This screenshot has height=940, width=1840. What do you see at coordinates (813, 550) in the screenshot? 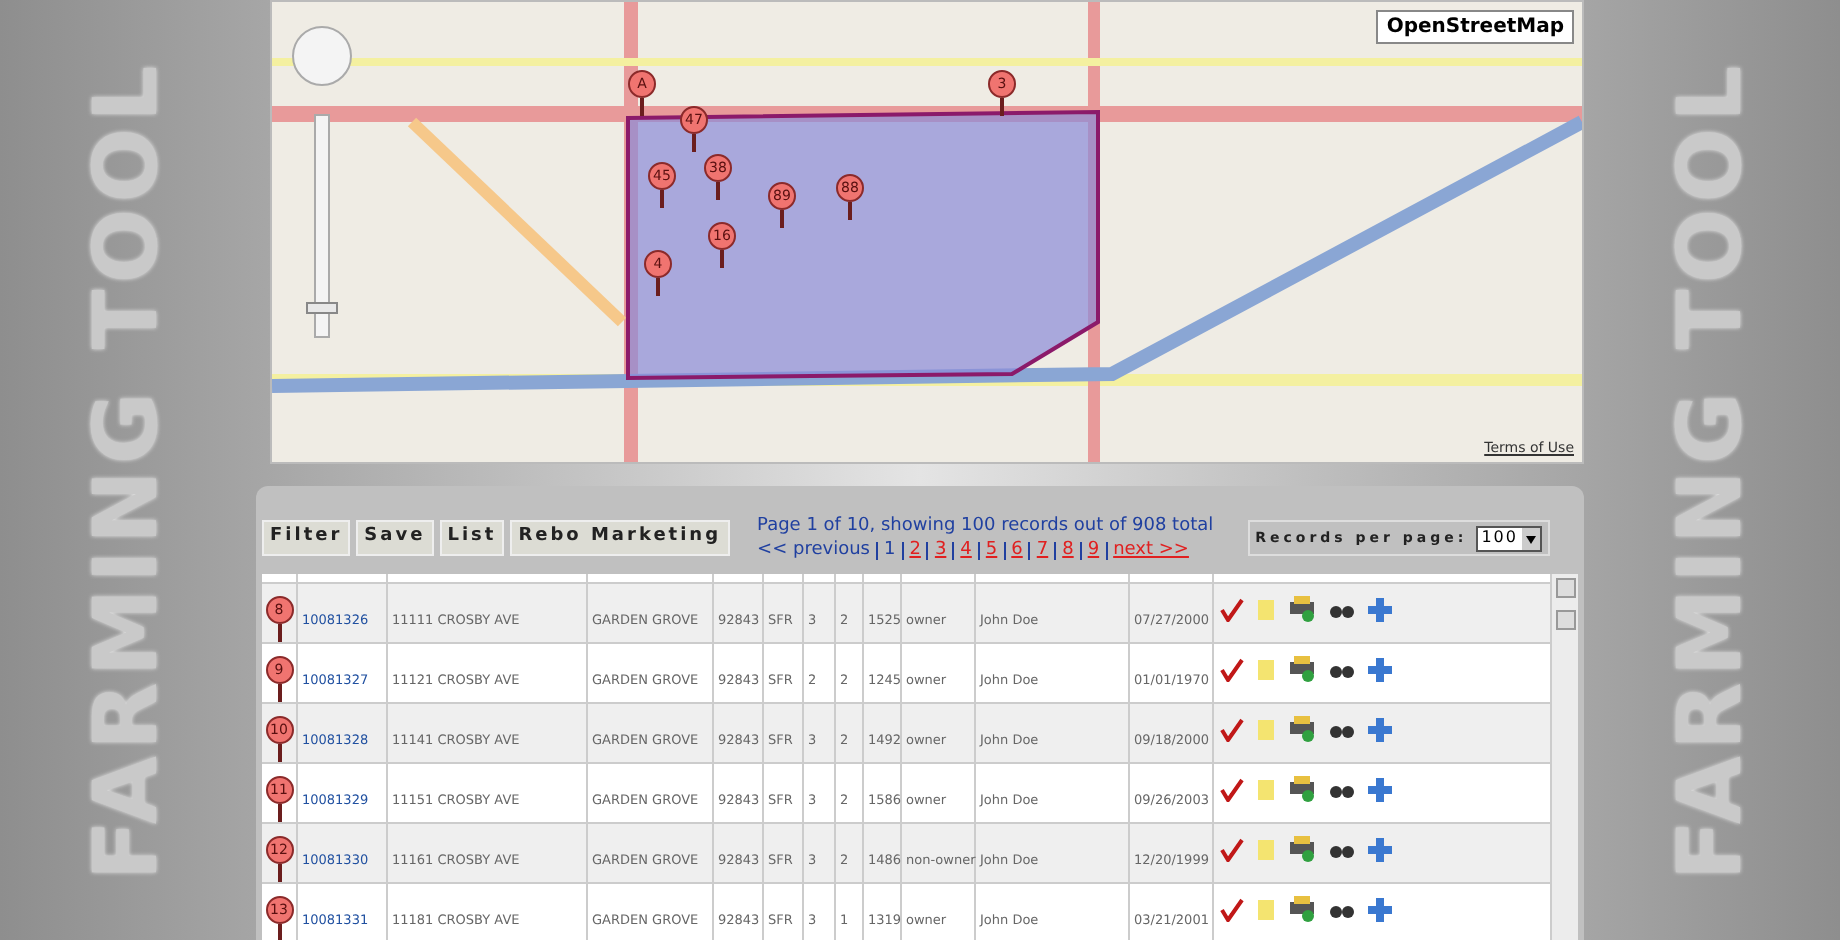
I see `previous-link: << previous` at bounding box center [813, 550].